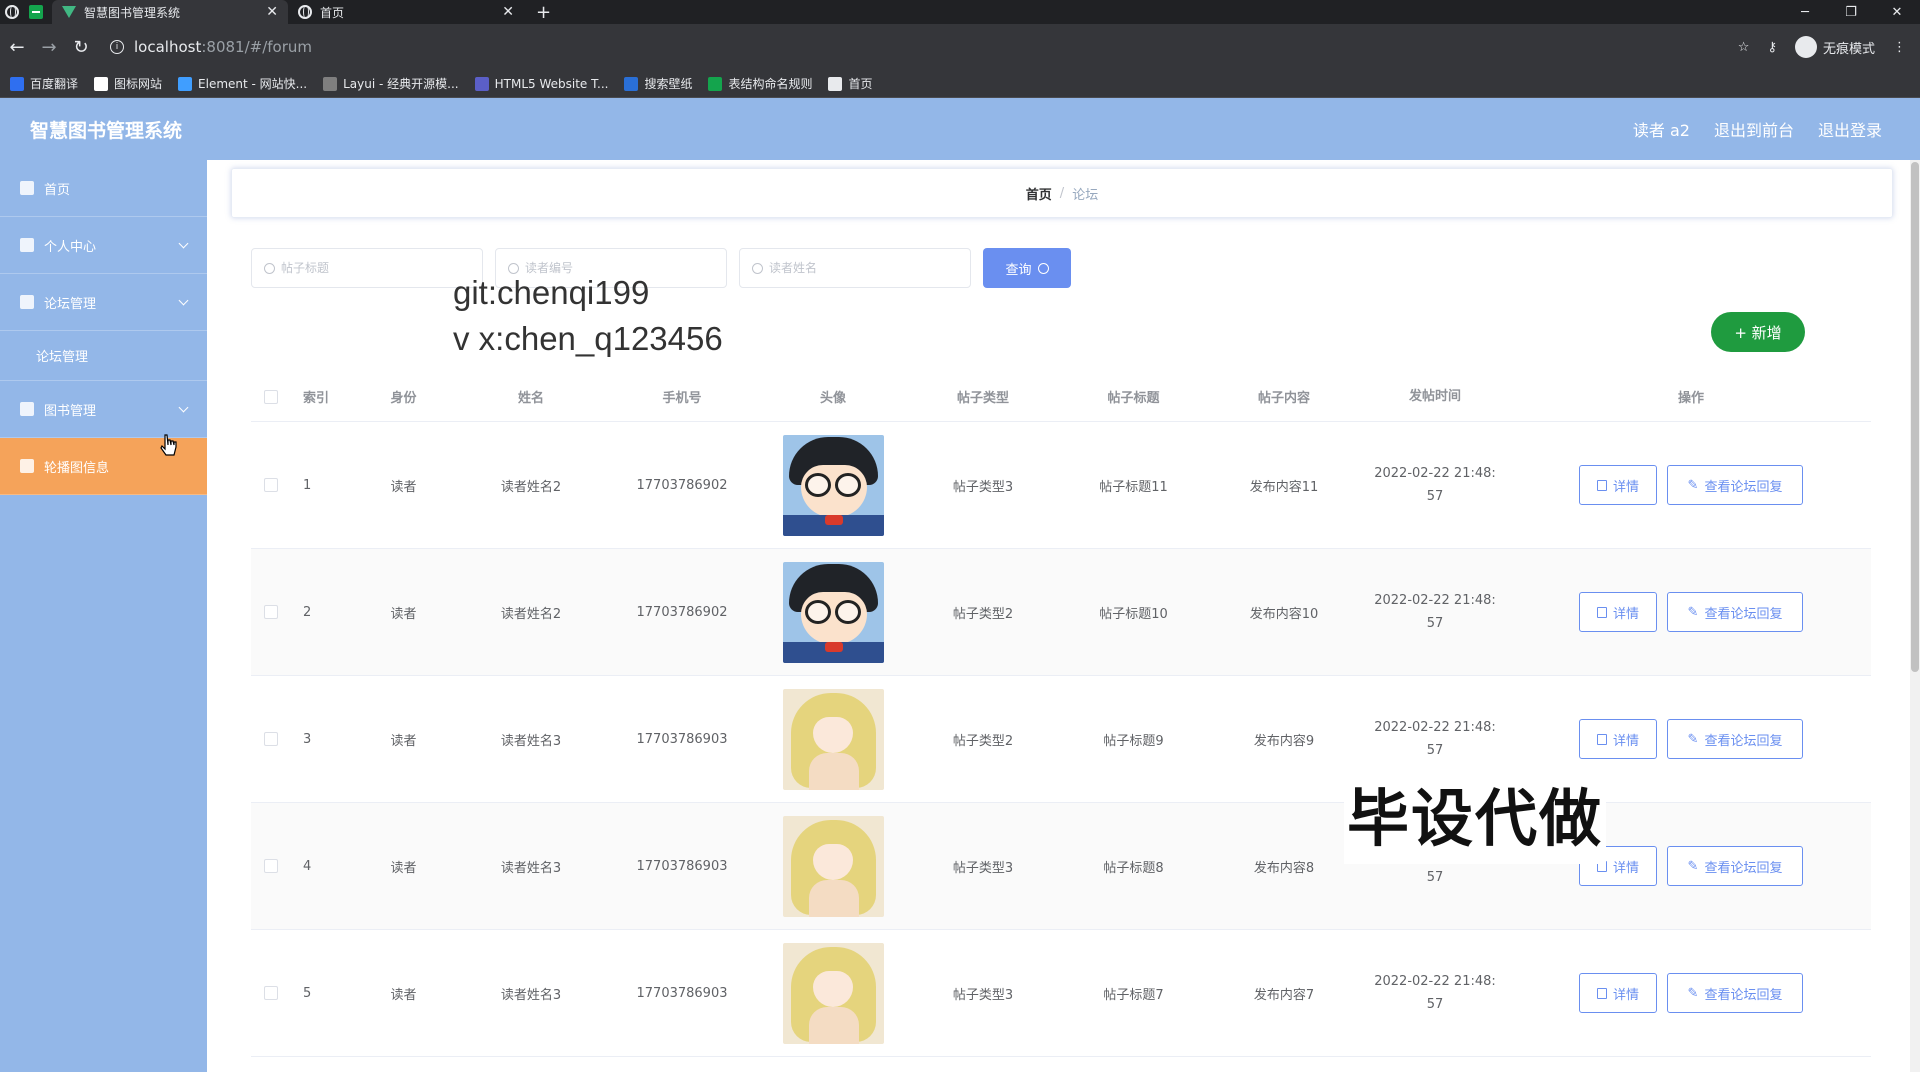 The width and height of the screenshot is (1920, 1072). Describe the element at coordinates (1475, 819) in the screenshot. I see `overlay-stamp: 毕设代做` at that location.